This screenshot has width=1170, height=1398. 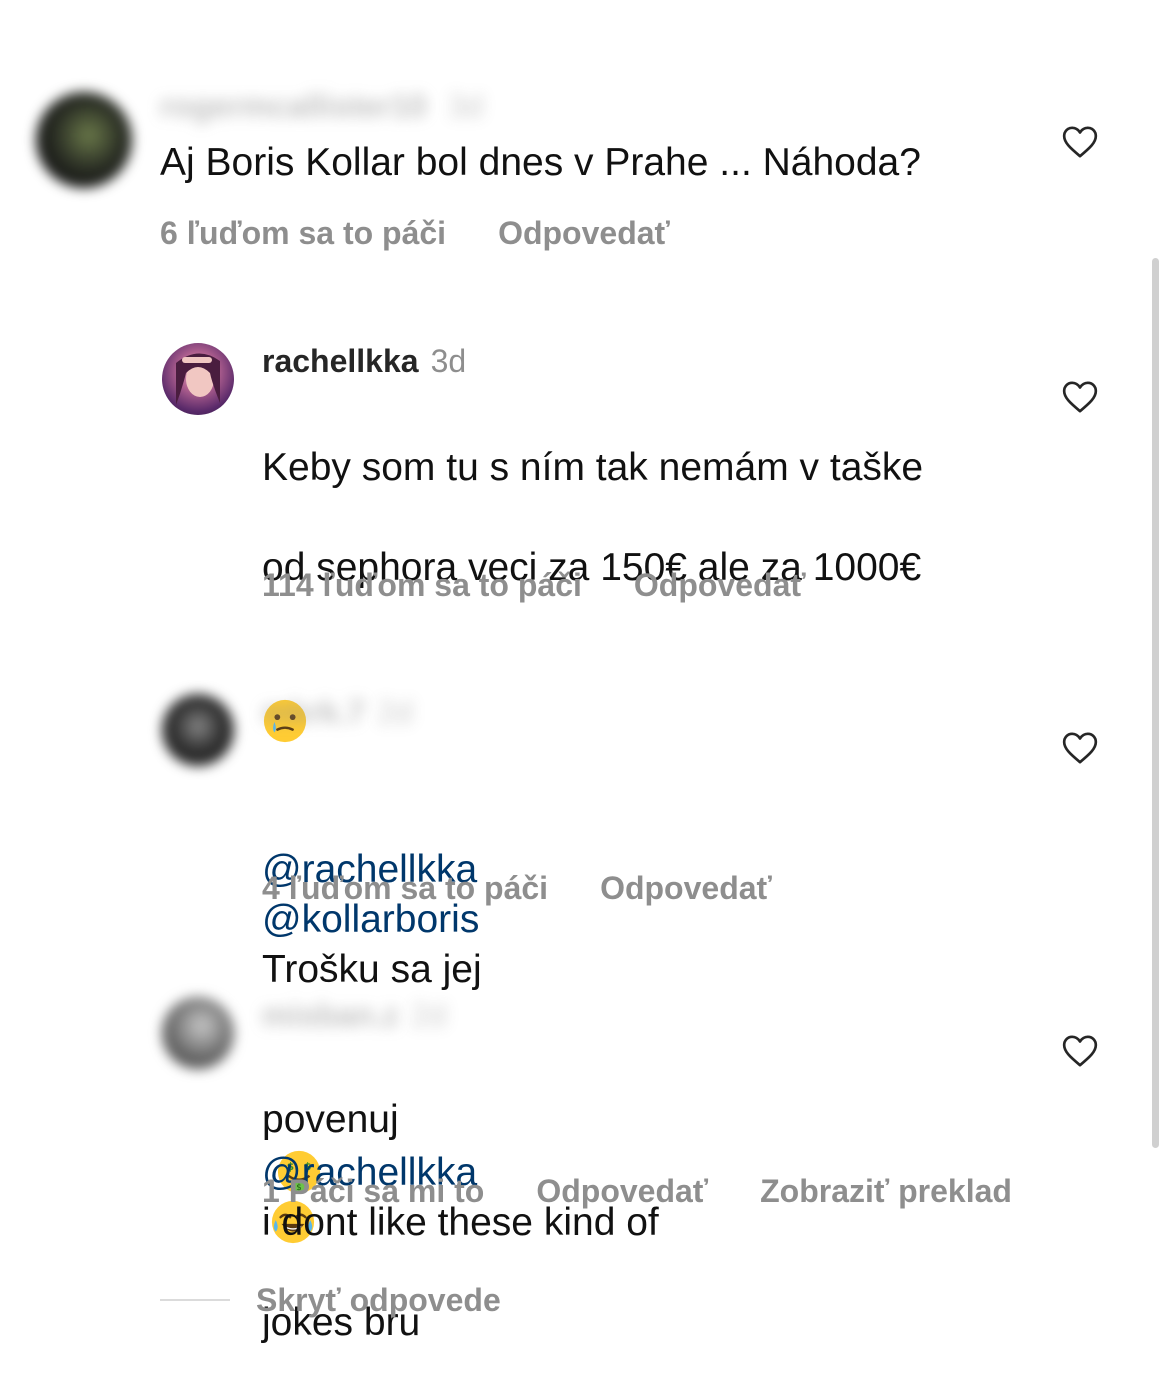 What do you see at coordinates (378, 1300) in the screenshot?
I see `hide-replies-label: Skryť odpovede` at bounding box center [378, 1300].